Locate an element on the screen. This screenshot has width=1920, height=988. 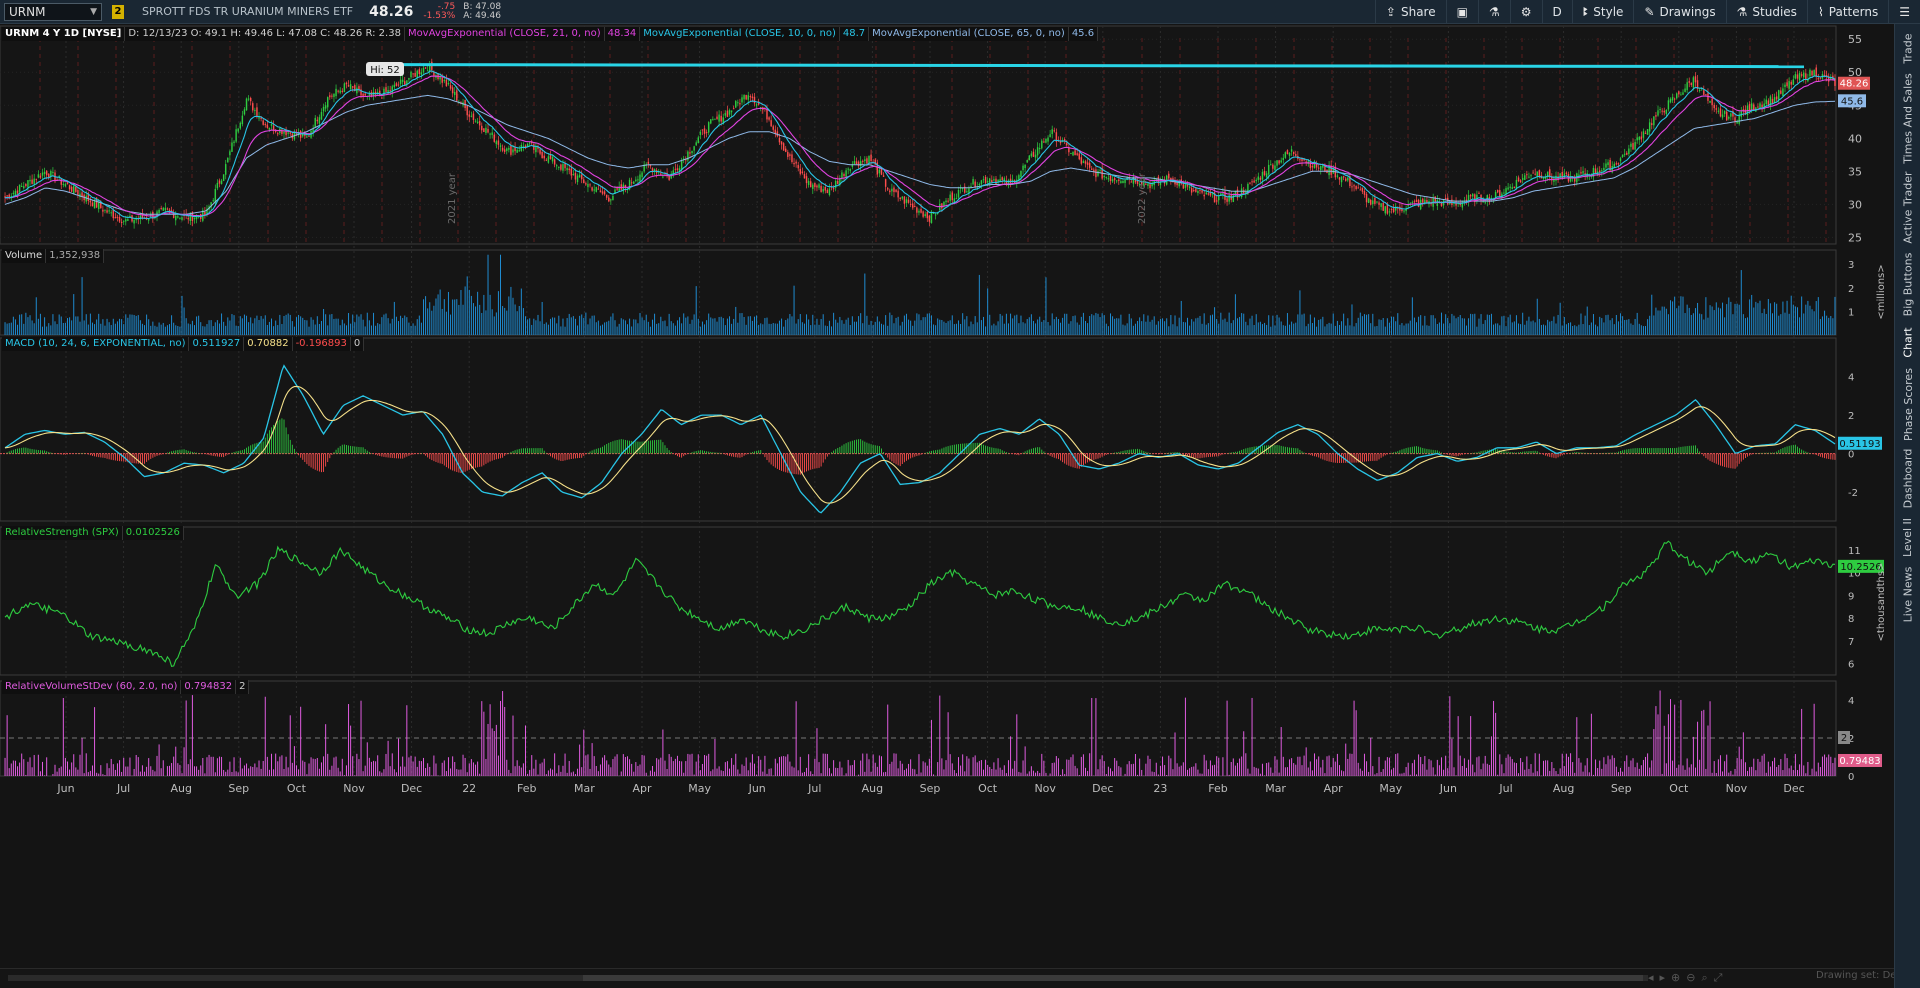
ema65-label: MovAvgExponential (CLOSE, 65, 0, no) is located at coordinates (969, 34).